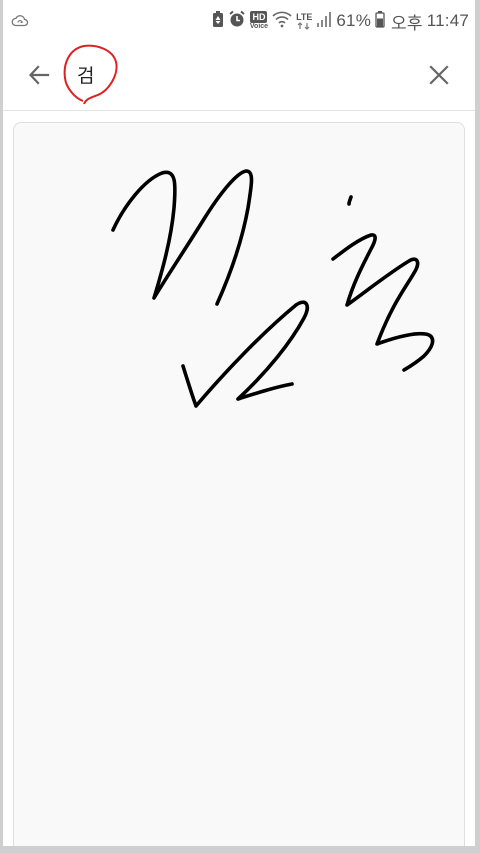  Describe the element at coordinates (218, 21) in the screenshot. I see `battery-saver-icon` at that location.